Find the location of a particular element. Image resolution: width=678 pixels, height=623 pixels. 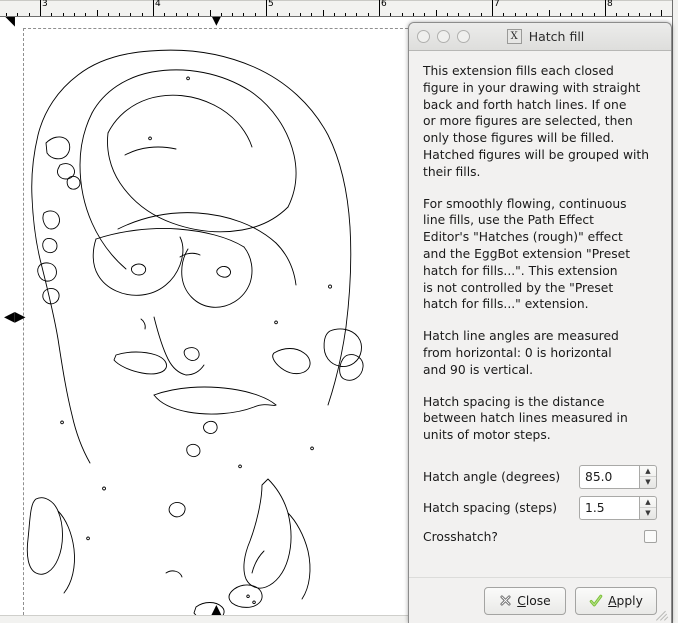

close-button-rest: lose is located at coordinates (538, 600).